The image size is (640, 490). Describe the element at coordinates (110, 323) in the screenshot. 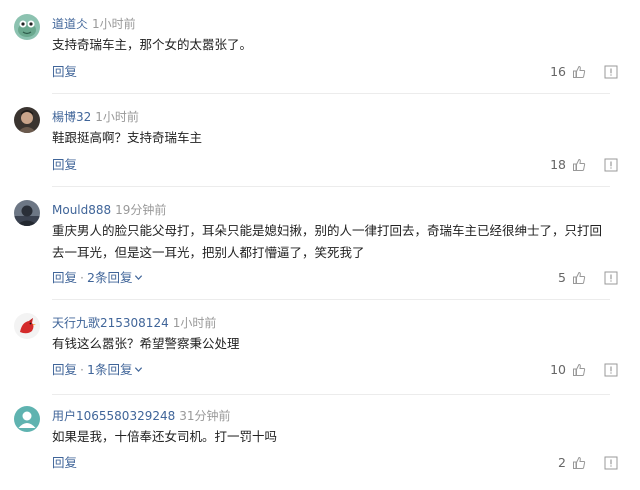

I see `username: 天行九歌215308124` at that location.